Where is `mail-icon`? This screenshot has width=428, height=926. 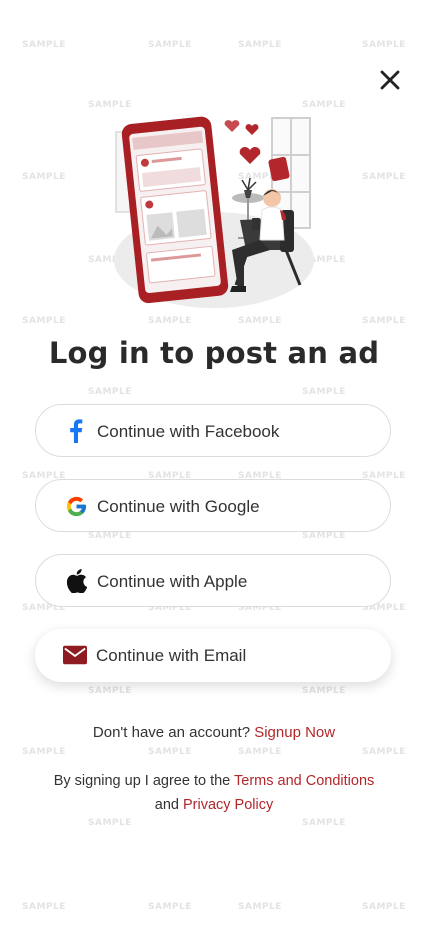
mail-icon is located at coordinates (75, 655).